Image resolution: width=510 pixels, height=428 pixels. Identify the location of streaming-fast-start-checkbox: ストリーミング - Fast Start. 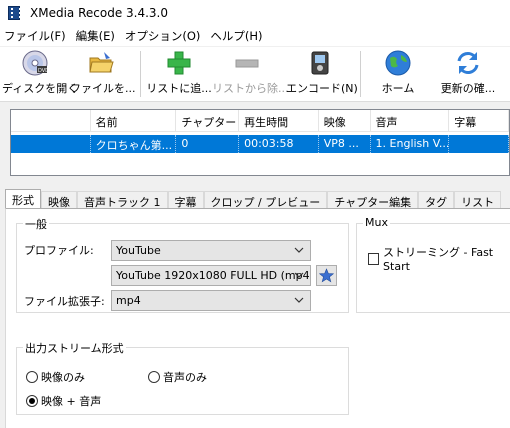
(439, 258).